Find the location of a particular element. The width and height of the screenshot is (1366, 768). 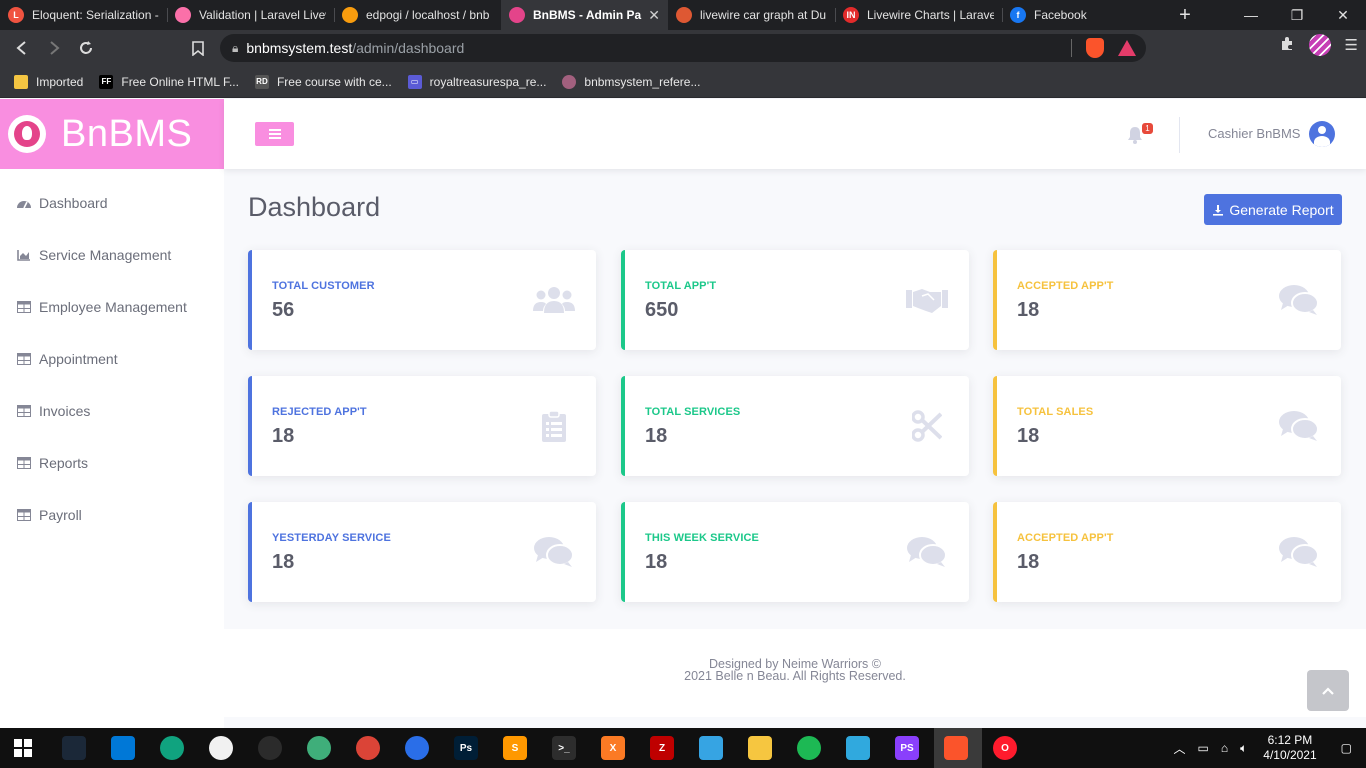

window-controls: — ❐ ✕ is located at coordinates (1297, 15).